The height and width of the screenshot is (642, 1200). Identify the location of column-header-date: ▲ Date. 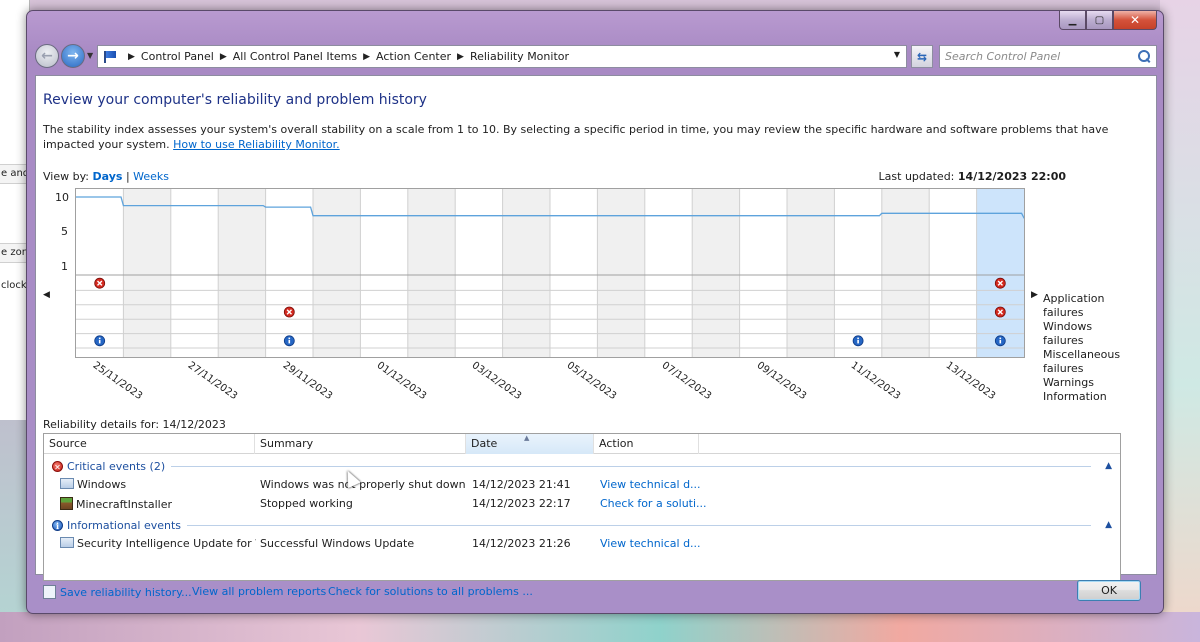
(530, 444).